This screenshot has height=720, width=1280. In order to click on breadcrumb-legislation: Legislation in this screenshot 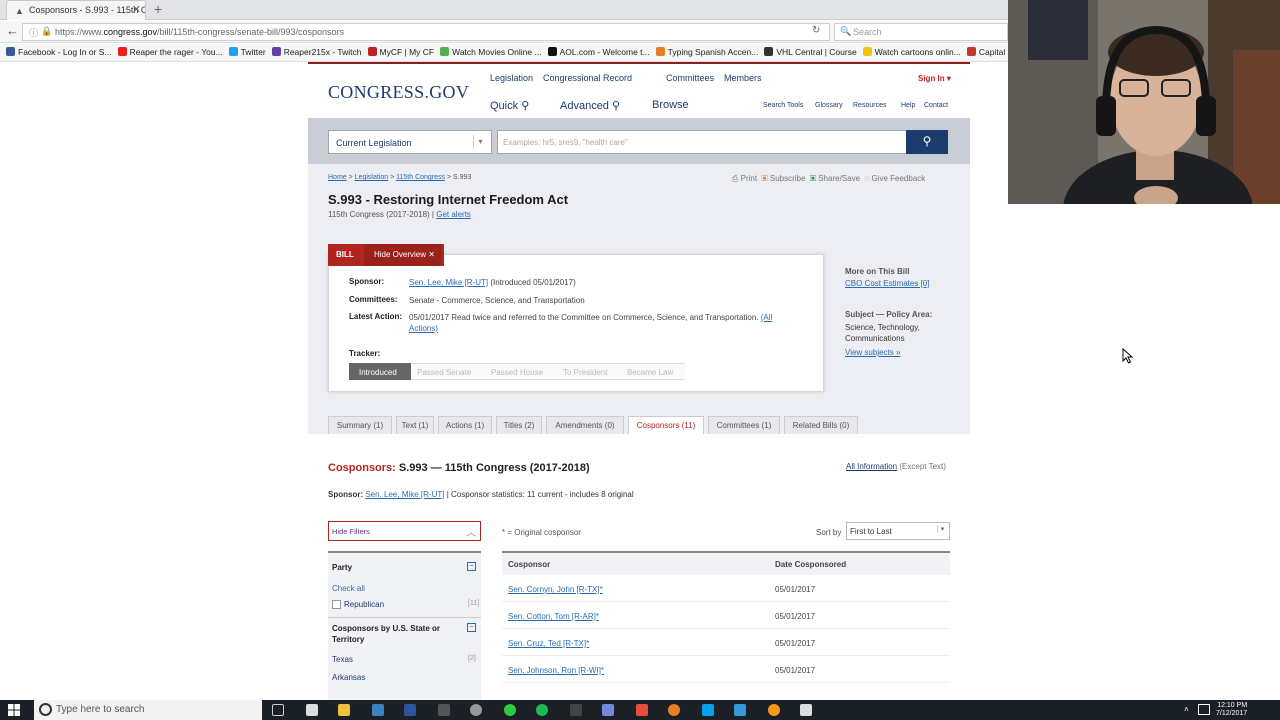, I will do `click(371, 177)`.